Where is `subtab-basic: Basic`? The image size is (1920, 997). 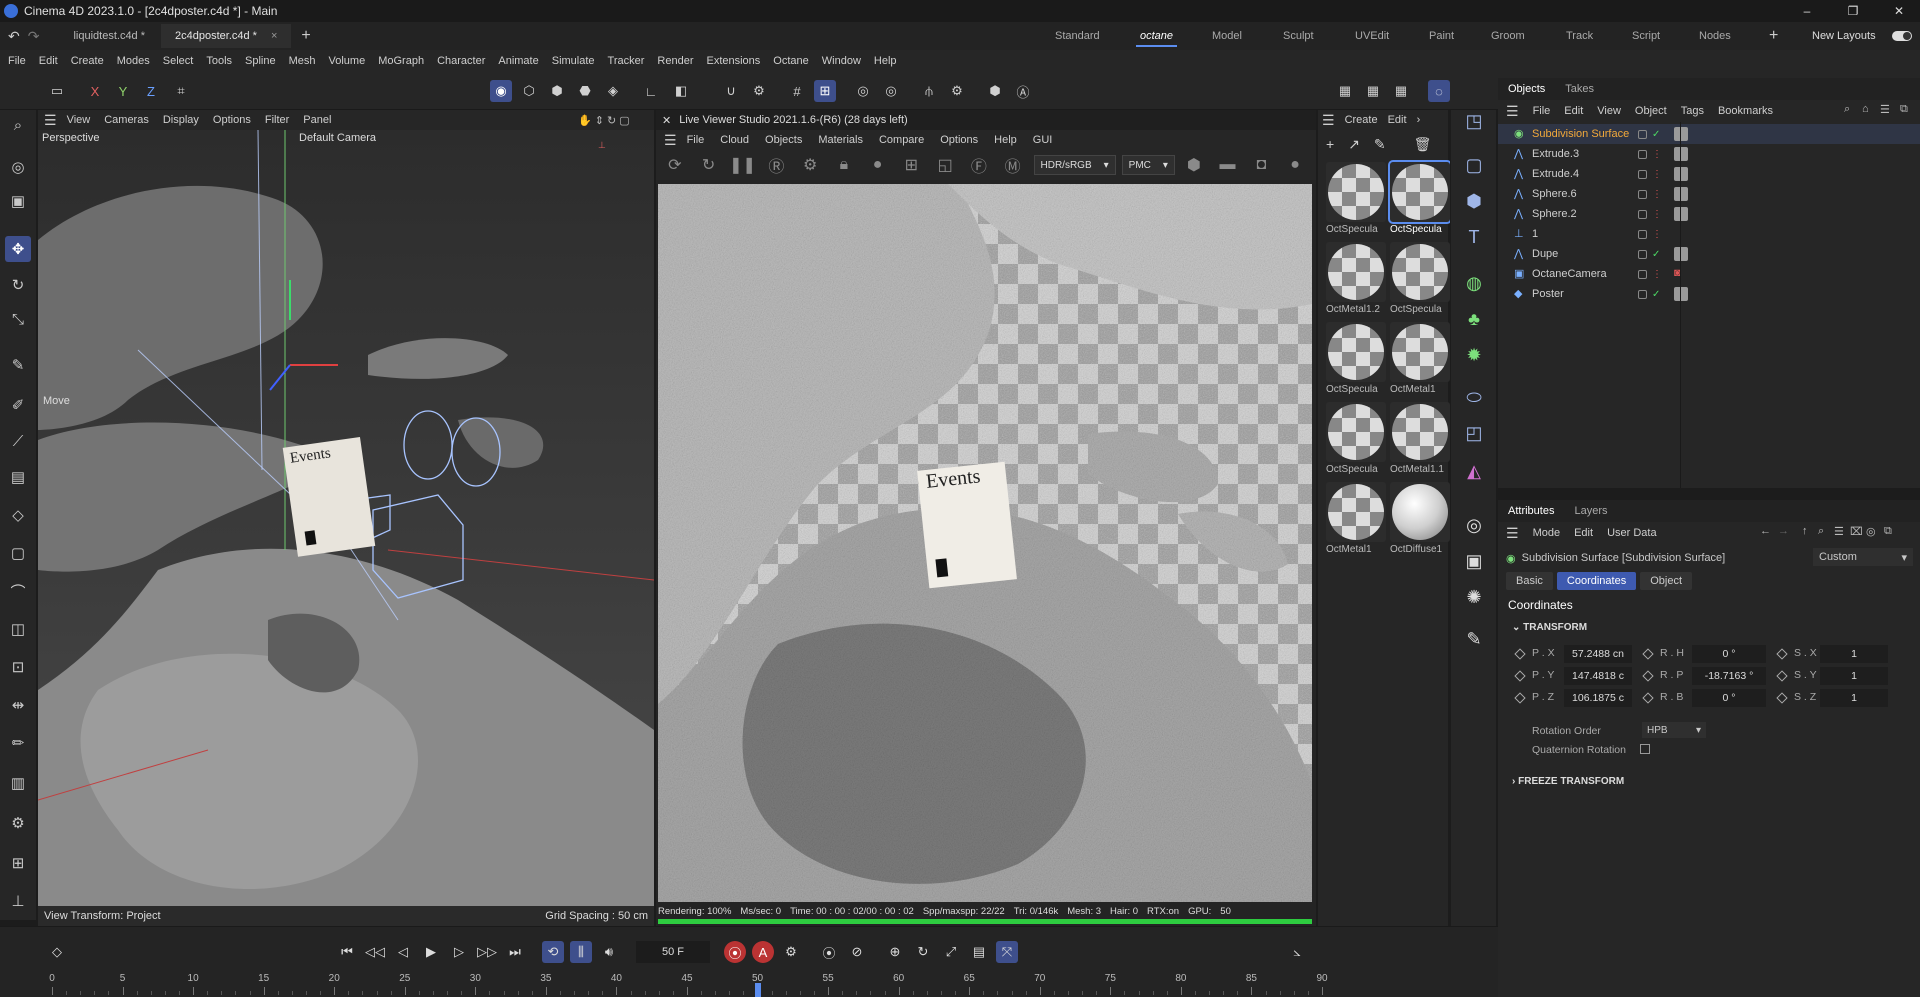
subtab-basic: Basic is located at coordinates (1529, 581).